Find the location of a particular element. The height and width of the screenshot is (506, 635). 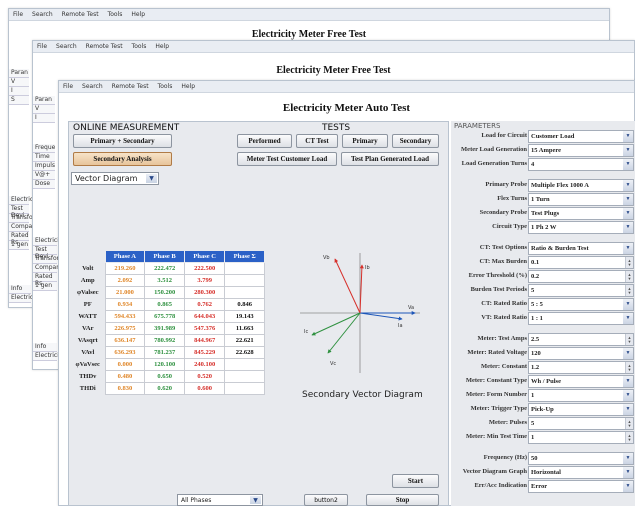

cell-phase-sum: 11.663 is located at coordinates (244, 328).